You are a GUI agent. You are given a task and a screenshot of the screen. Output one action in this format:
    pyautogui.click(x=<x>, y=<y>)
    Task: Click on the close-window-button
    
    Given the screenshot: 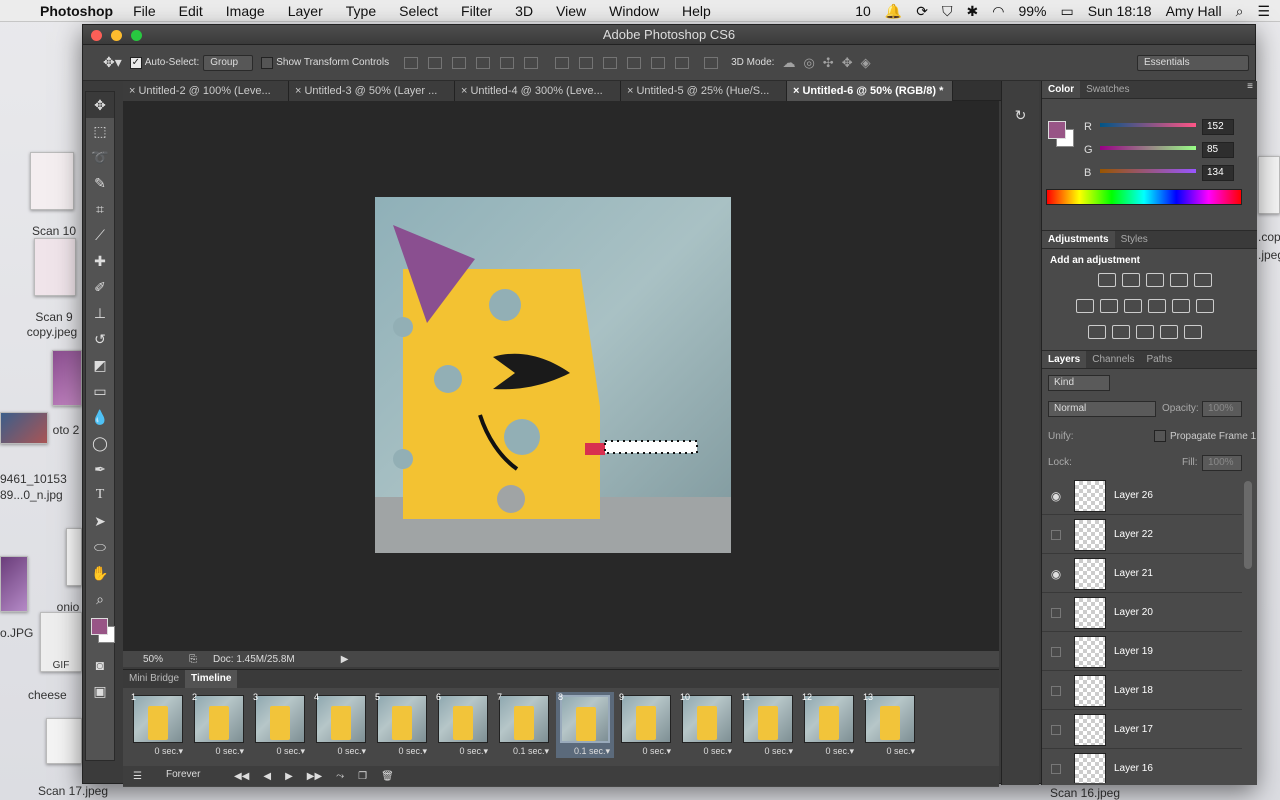 What is the action you would take?
    pyautogui.click(x=96, y=35)
    